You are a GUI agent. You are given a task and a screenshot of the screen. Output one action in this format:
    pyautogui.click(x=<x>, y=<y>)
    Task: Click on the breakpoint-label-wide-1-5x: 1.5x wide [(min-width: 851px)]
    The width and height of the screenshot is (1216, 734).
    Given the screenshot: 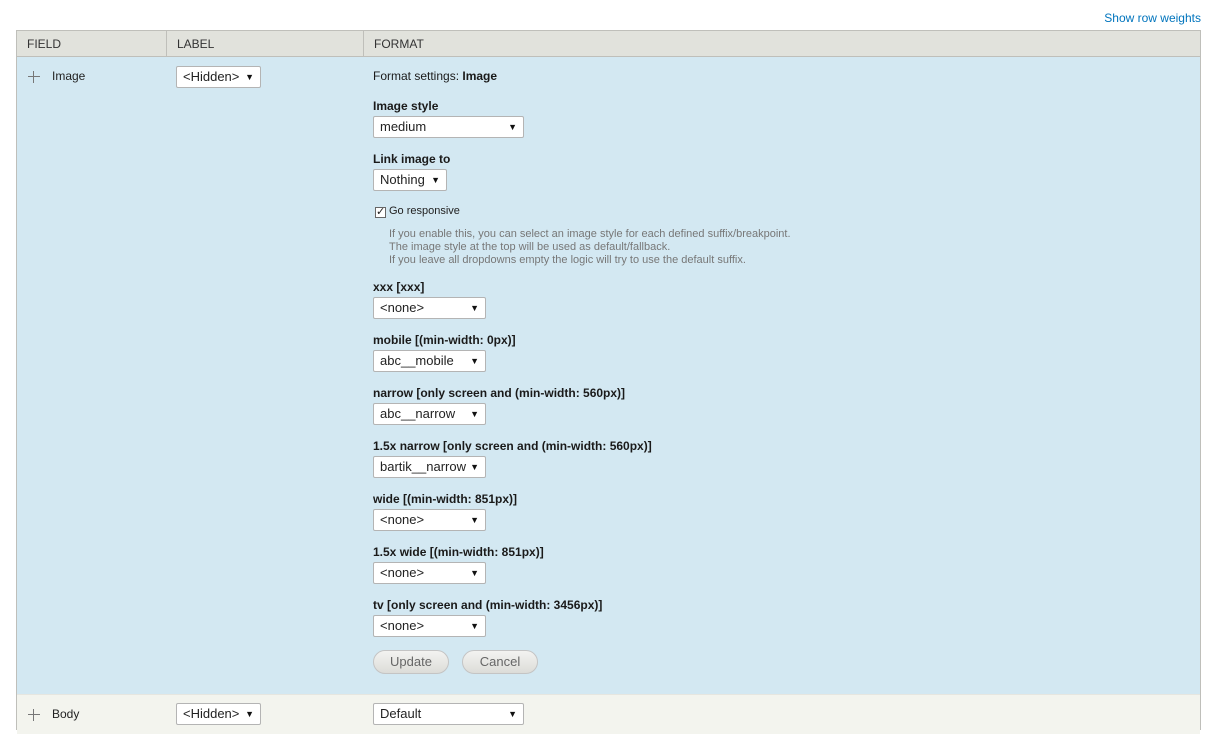 What is the action you would take?
    pyautogui.click(x=458, y=552)
    